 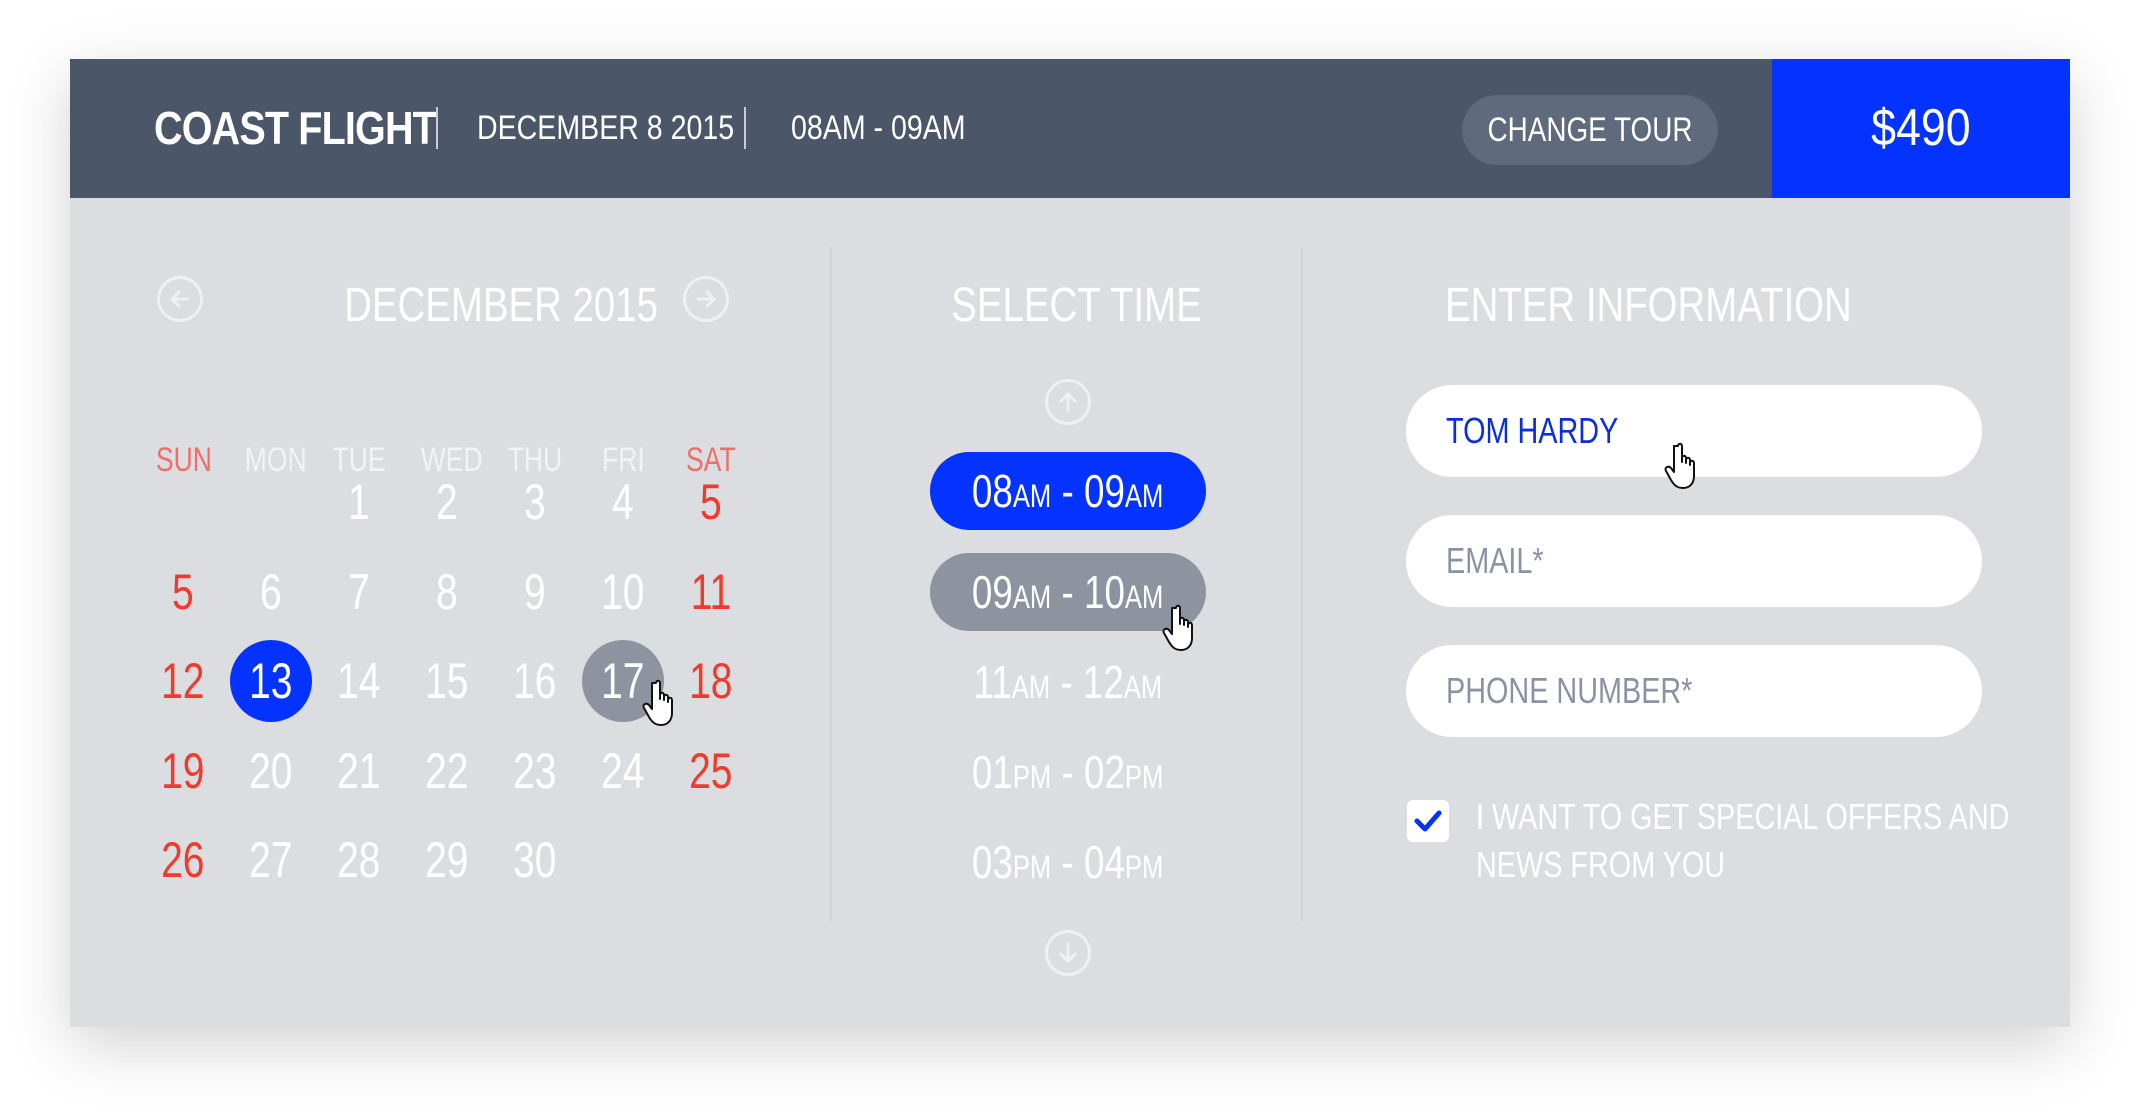 I want to click on arrow-left-circle-icon, so click(x=180, y=299).